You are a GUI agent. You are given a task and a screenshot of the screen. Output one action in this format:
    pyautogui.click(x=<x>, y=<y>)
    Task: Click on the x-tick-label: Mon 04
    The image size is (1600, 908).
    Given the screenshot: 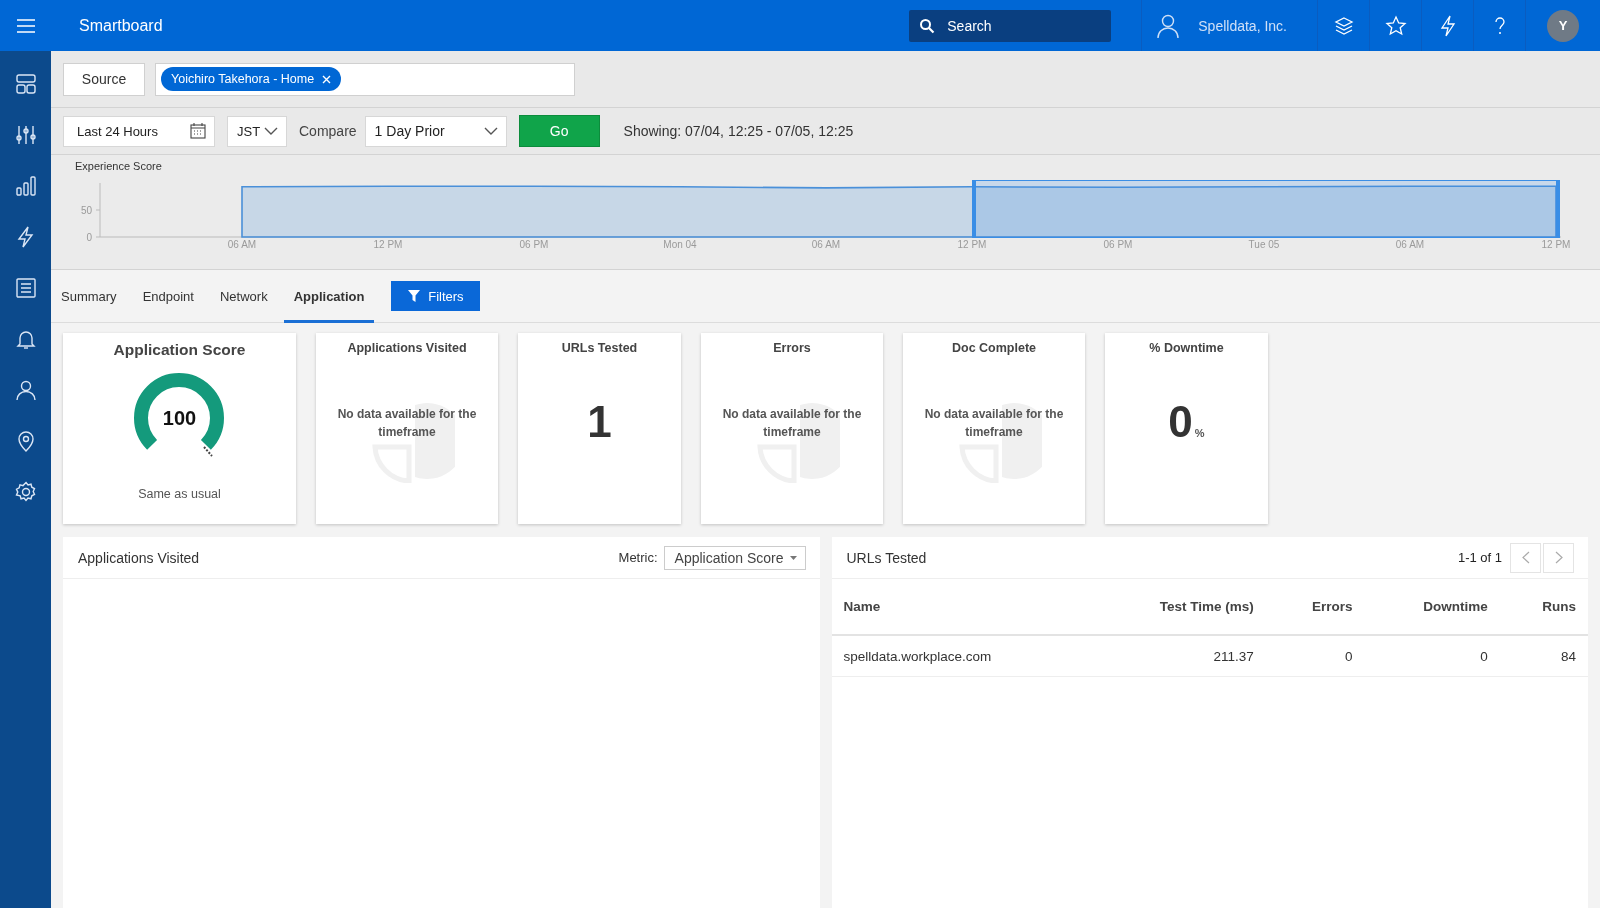 What is the action you would take?
    pyautogui.click(x=680, y=244)
    